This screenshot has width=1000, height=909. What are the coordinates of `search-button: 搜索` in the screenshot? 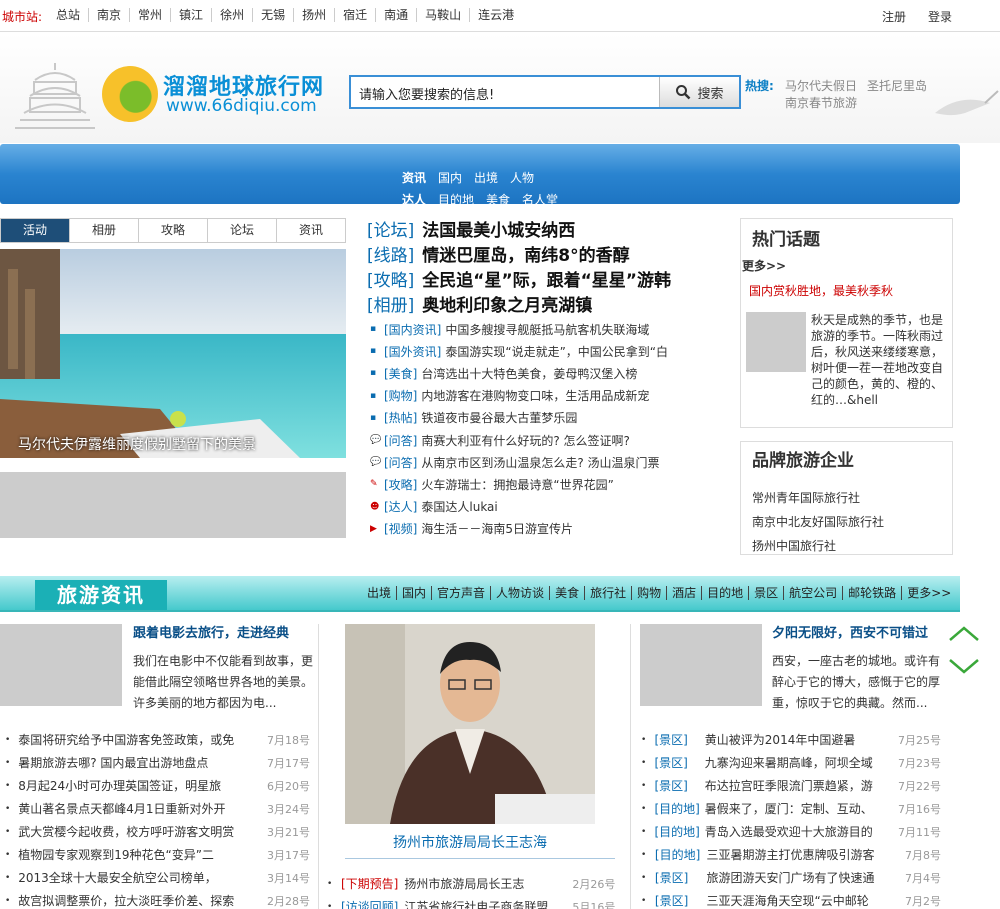 It's located at (699, 92).